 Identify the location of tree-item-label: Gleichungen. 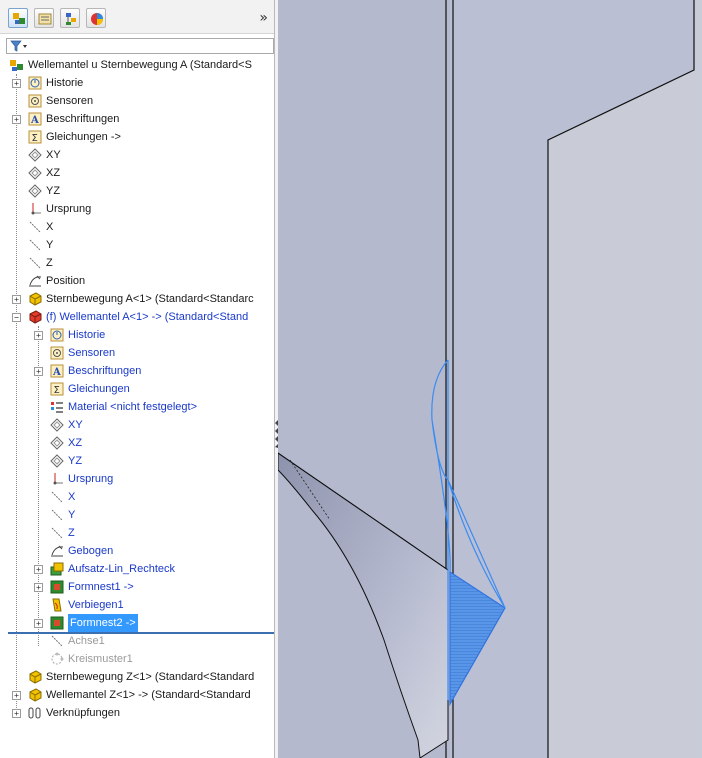
(99, 389).